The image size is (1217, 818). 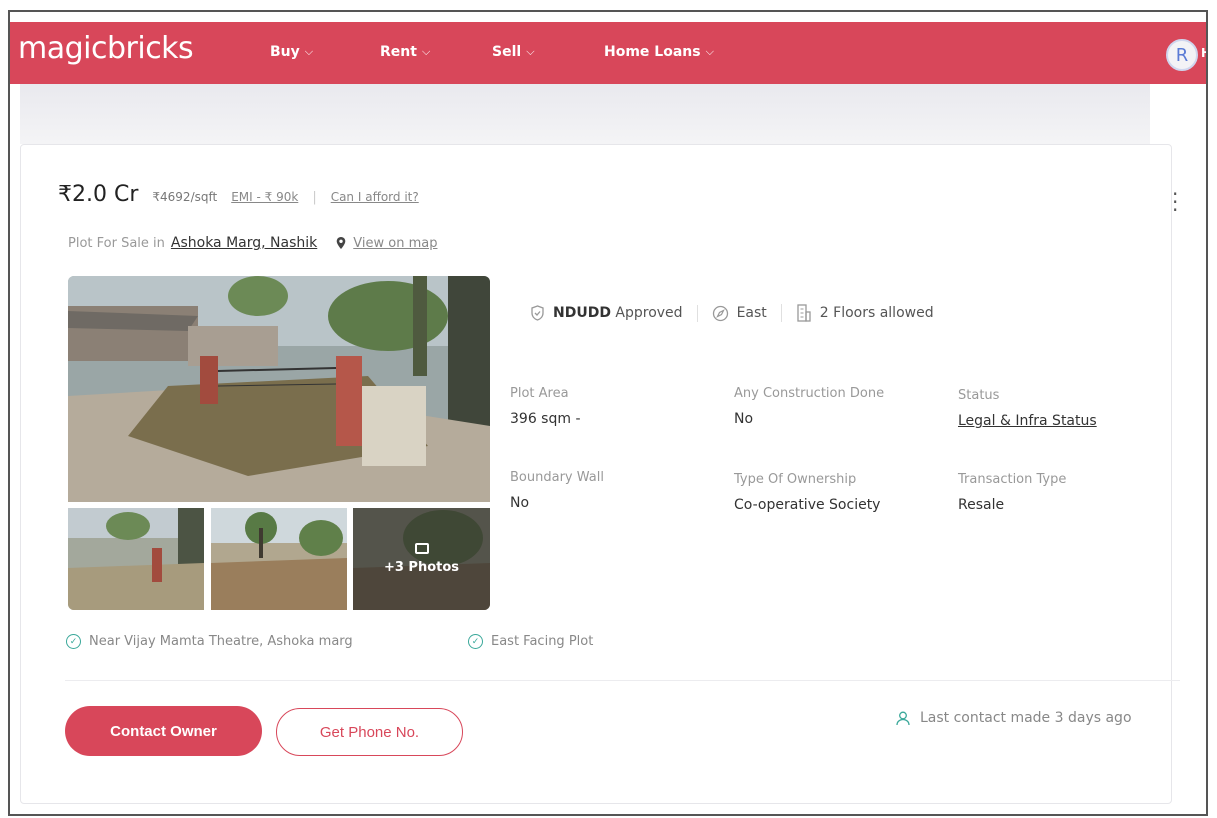 What do you see at coordinates (1203, 53) in the screenshot?
I see `user-name-fragment: H` at bounding box center [1203, 53].